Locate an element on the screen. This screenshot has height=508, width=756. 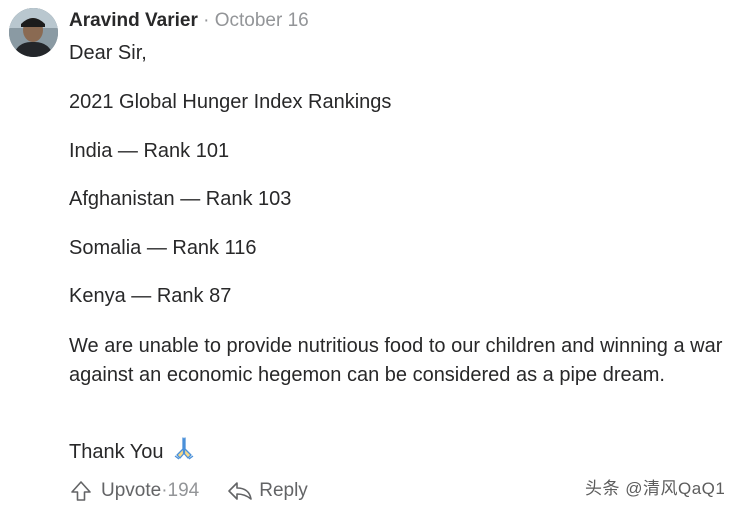
post-header: Aravind Varier · October 16 is located at coordinates (189, 21).